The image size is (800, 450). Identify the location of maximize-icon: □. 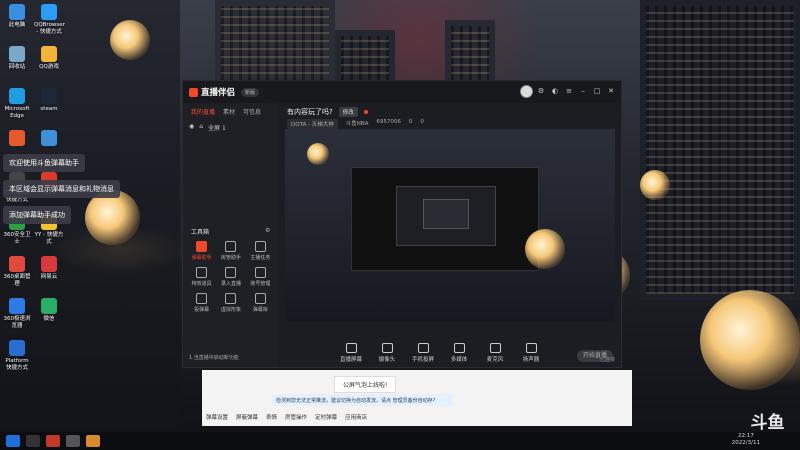
(597, 91).